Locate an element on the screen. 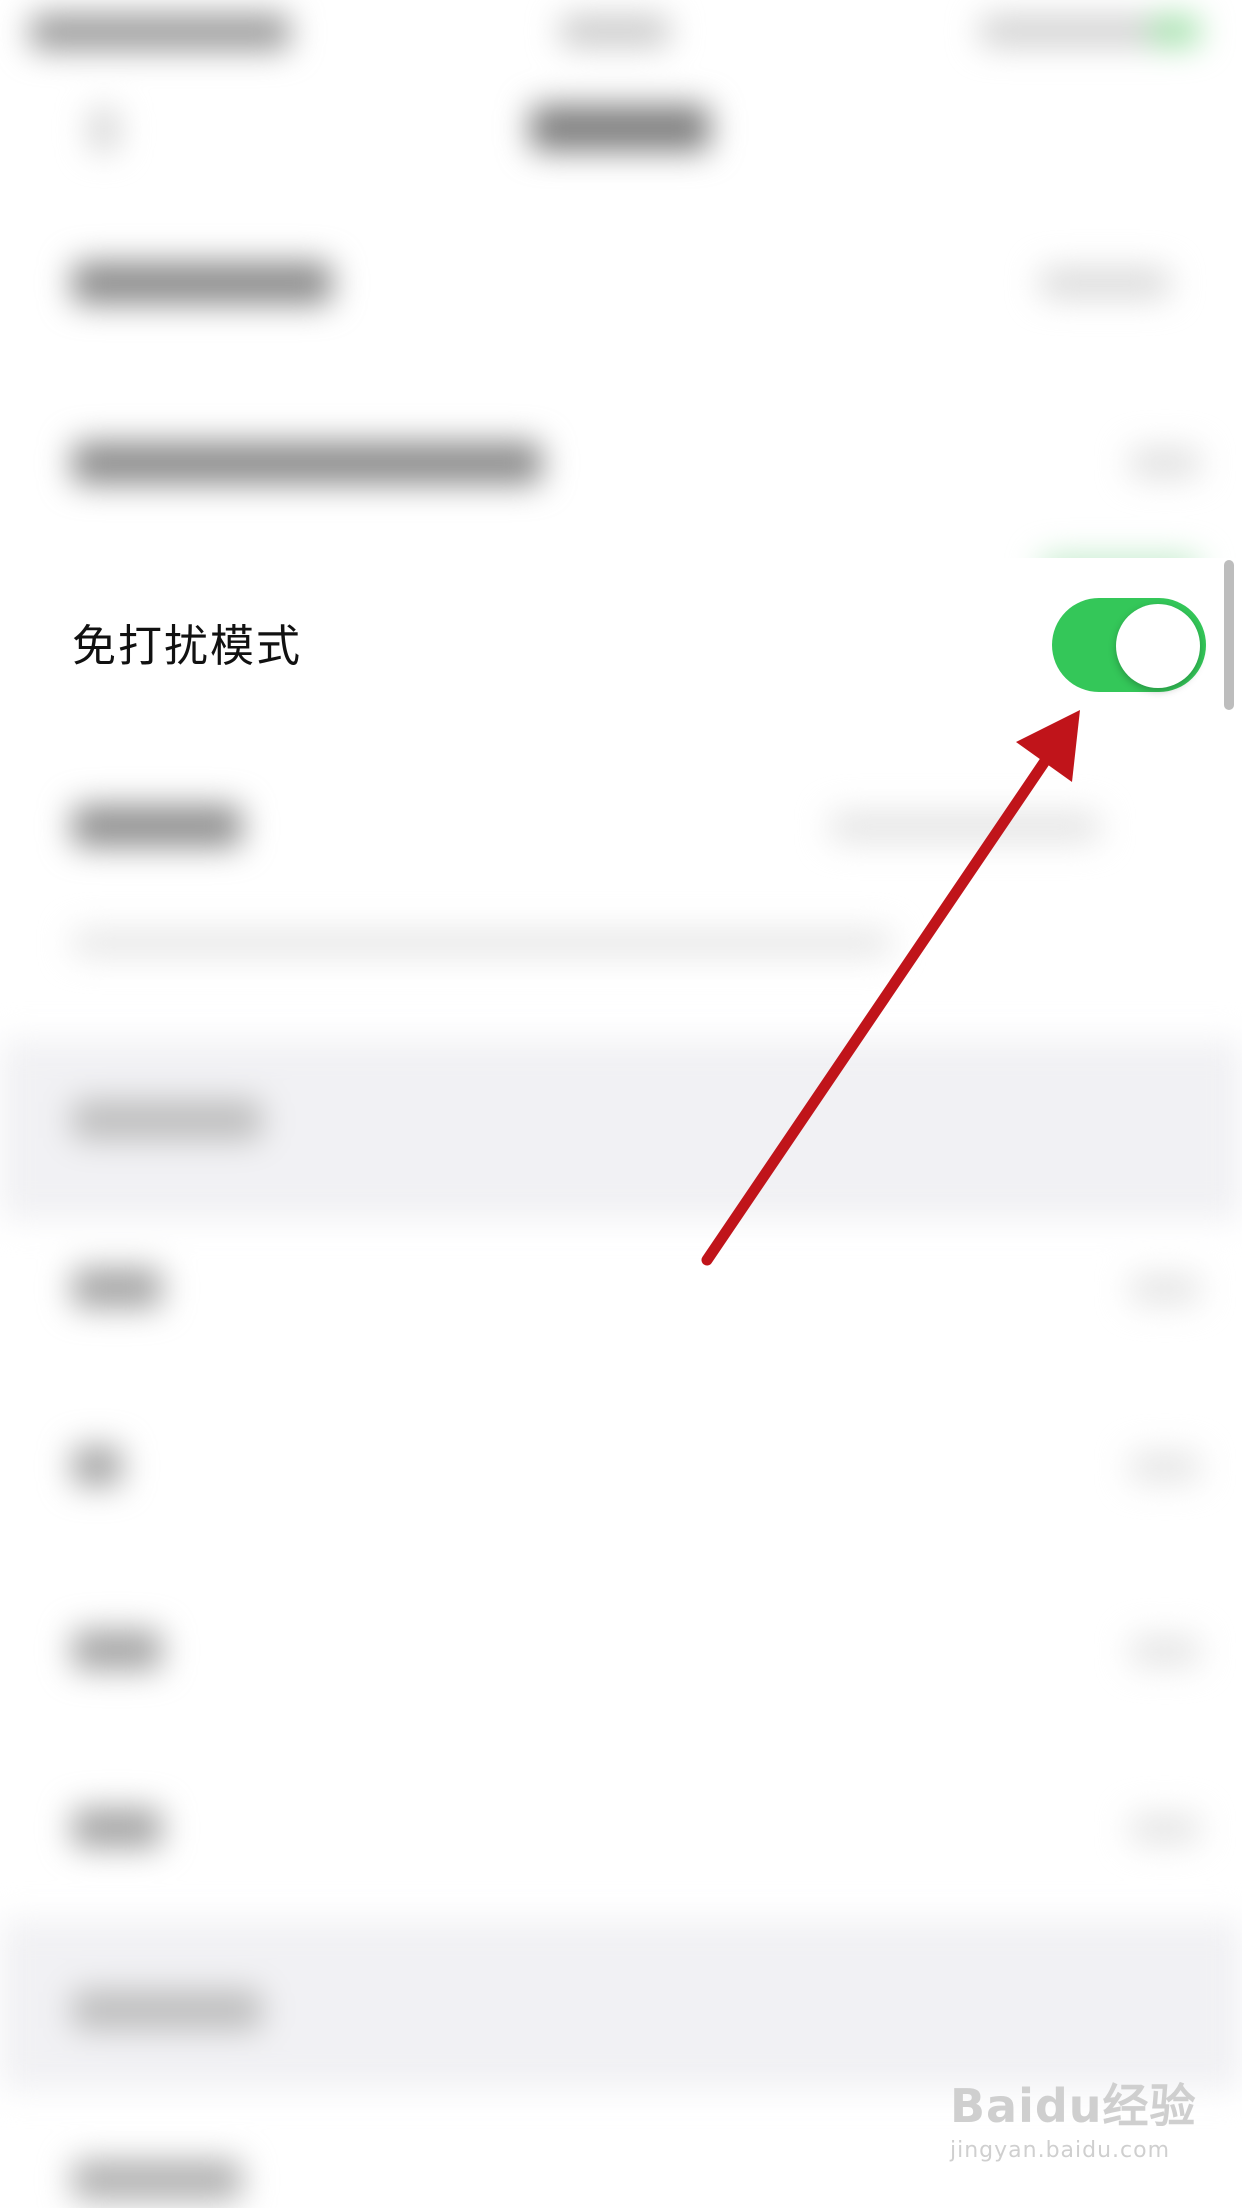 This screenshot has height=2208, width=1242. row2-value-blob is located at coordinates (1165, 463).